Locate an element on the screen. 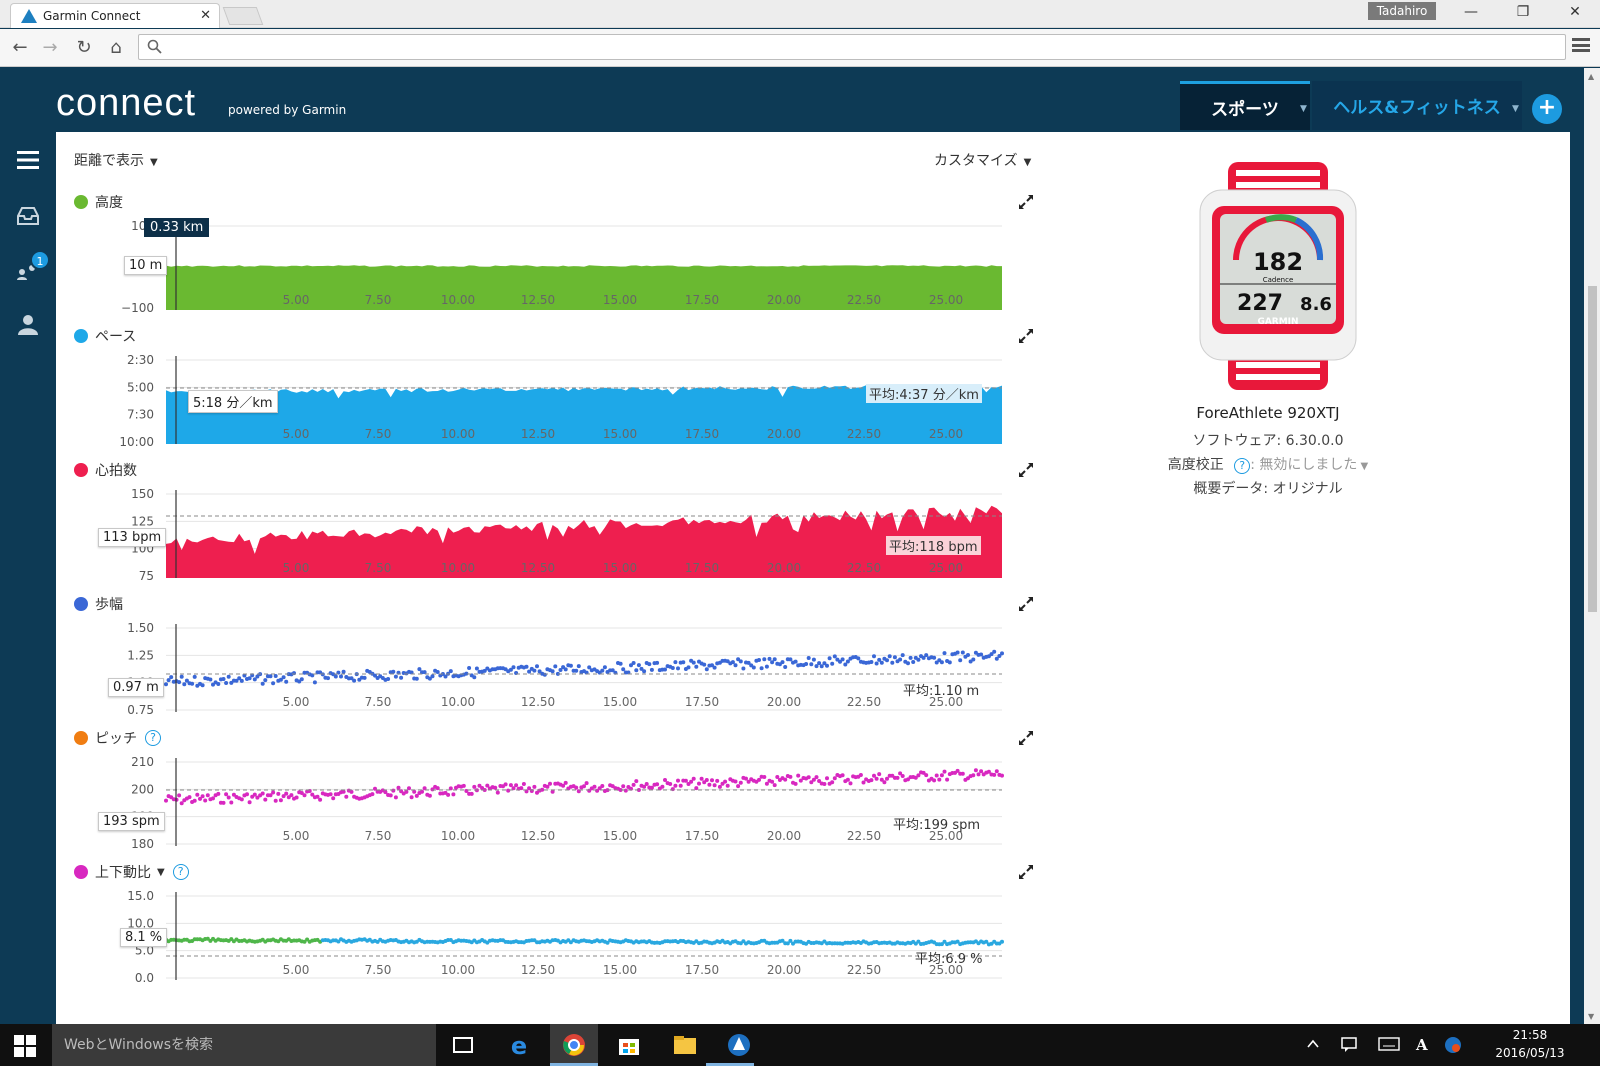 This screenshot has height=1066, width=1600. minimize-button: — is located at coordinates (1471, 14).